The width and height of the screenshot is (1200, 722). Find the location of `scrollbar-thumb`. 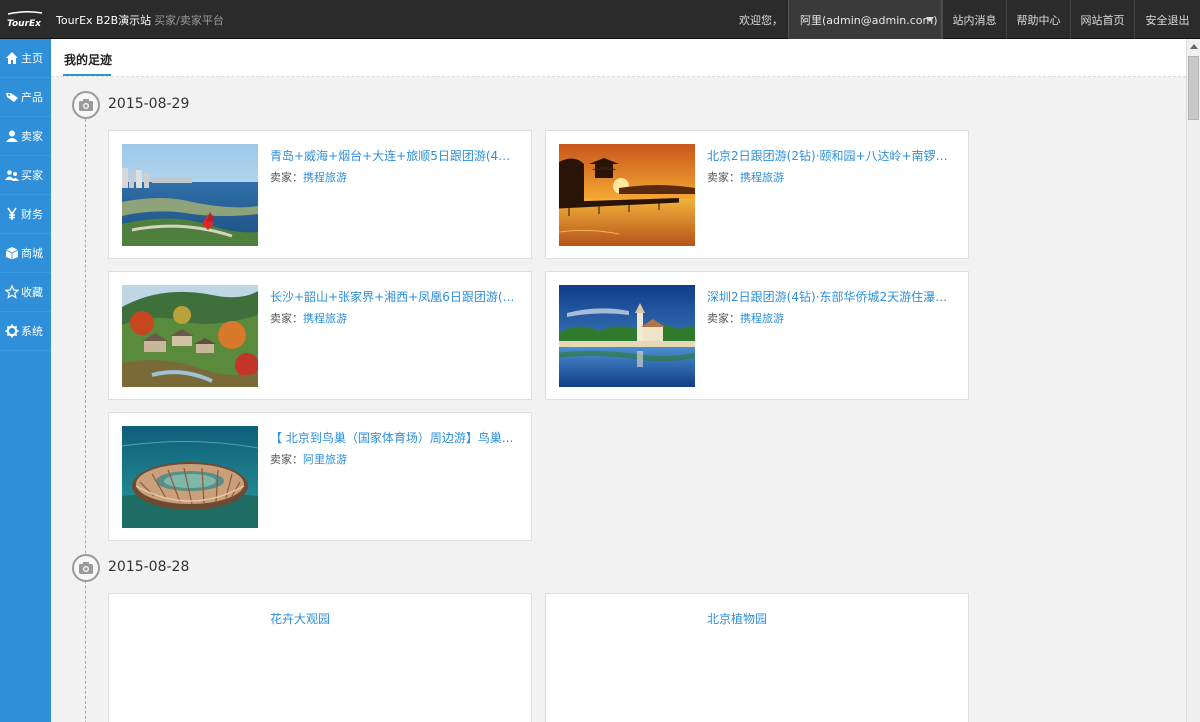

scrollbar-thumb is located at coordinates (1193, 88).